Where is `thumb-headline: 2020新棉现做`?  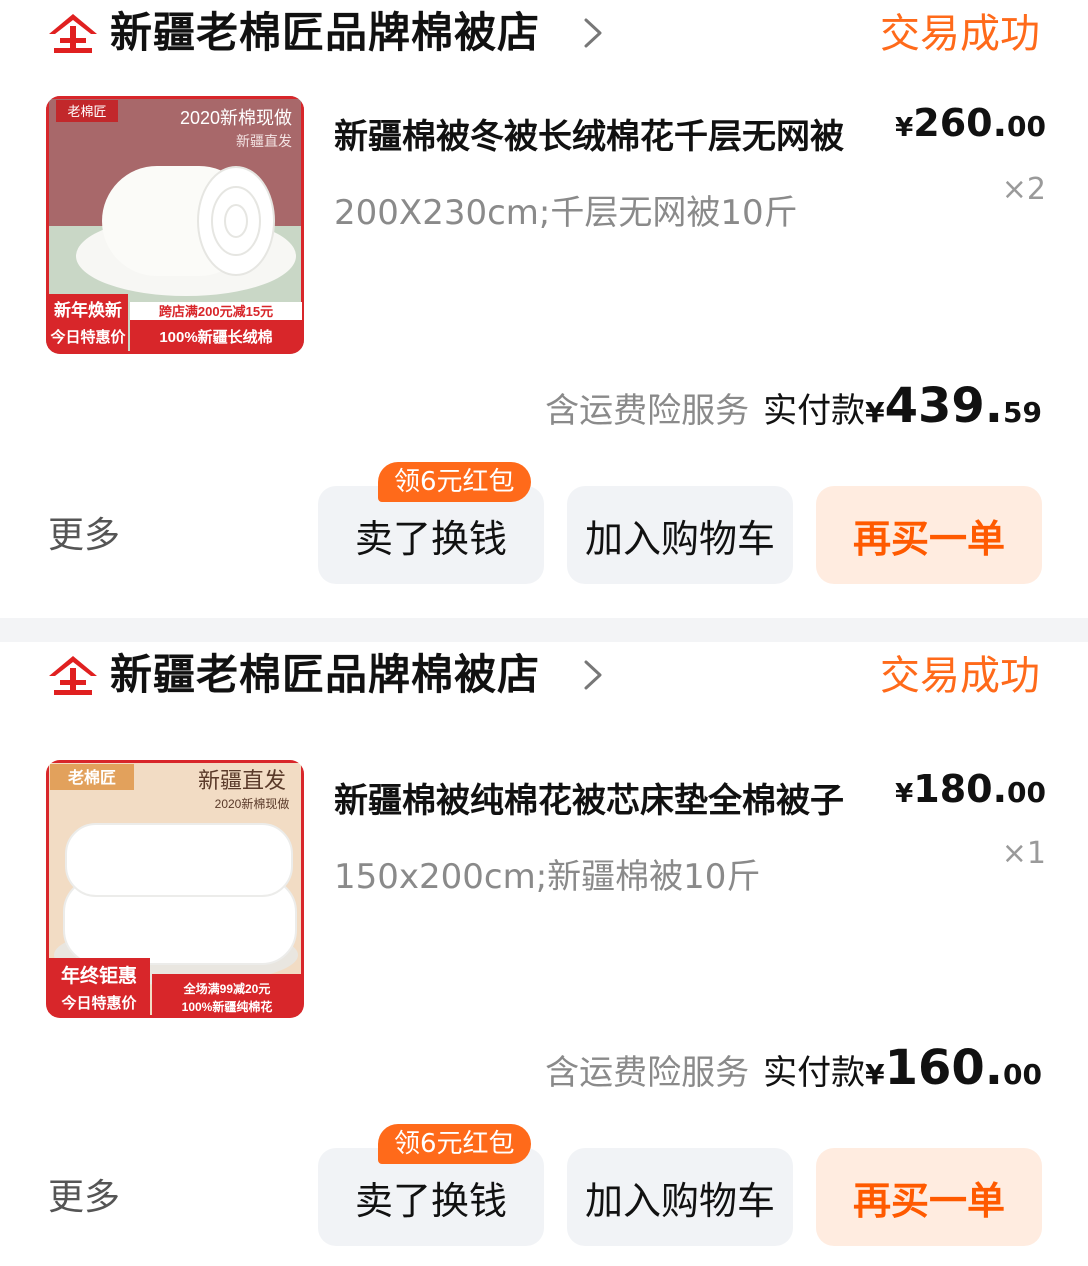
thumb-headline: 2020新棉现做 is located at coordinates (236, 118).